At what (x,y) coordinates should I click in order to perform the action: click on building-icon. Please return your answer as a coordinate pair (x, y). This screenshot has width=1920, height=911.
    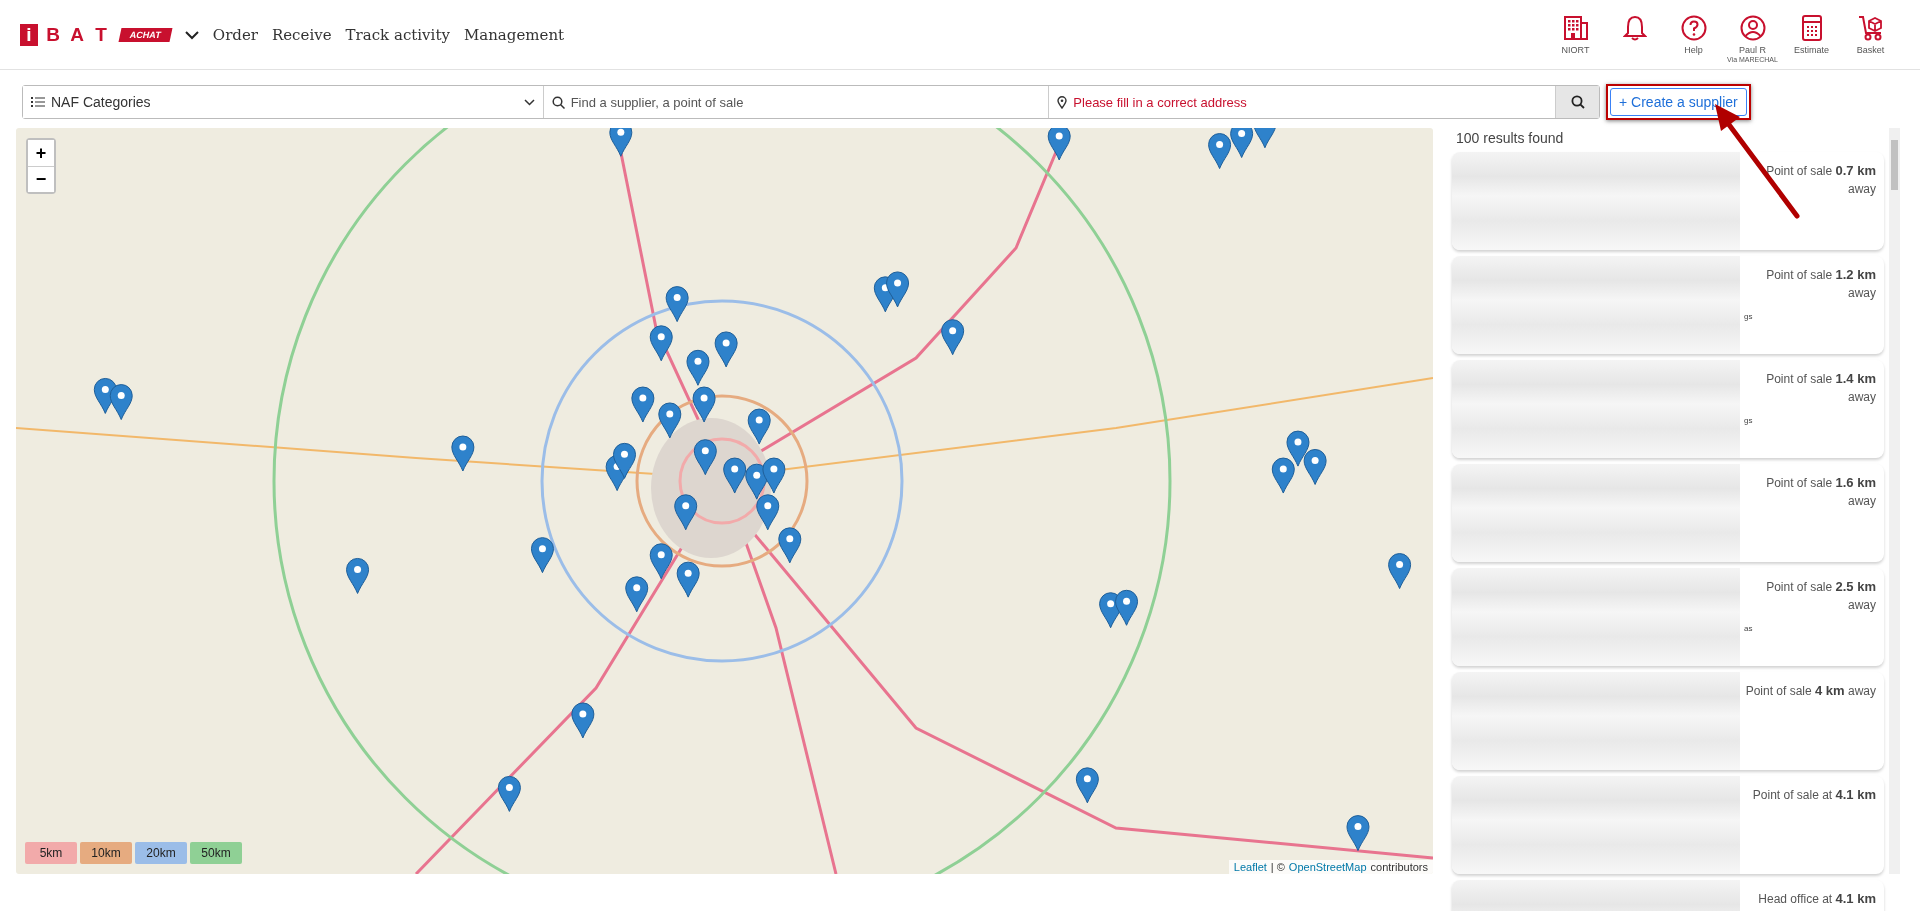
    Looking at the image, I should click on (1575, 27).